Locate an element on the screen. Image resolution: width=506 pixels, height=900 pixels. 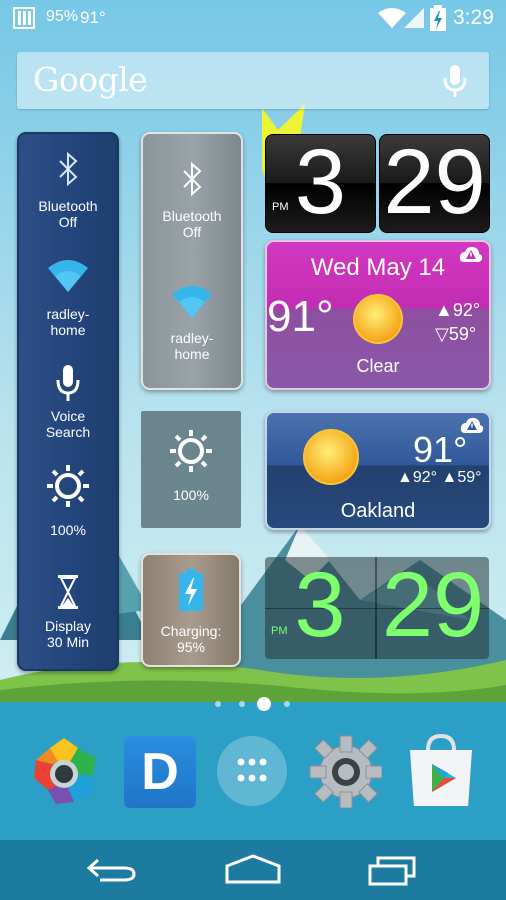
weather-date: Wed May 14 is located at coordinates (378, 267).